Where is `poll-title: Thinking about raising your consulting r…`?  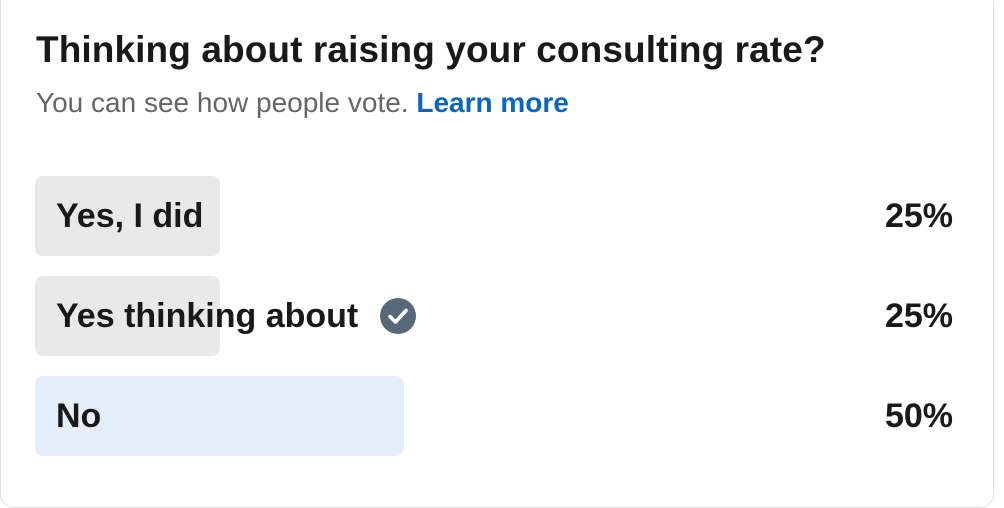
poll-title: Thinking about raising your consulting r… is located at coordinates (431, 49).